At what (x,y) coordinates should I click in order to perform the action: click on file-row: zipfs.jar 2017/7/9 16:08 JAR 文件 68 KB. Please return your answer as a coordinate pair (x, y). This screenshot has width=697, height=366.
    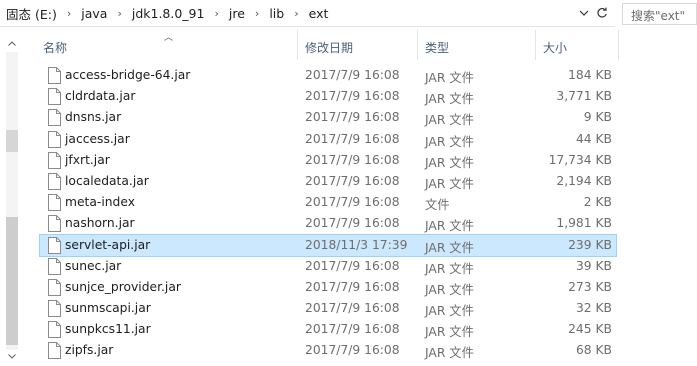
    Looking at the image, I should click on (328, 350).